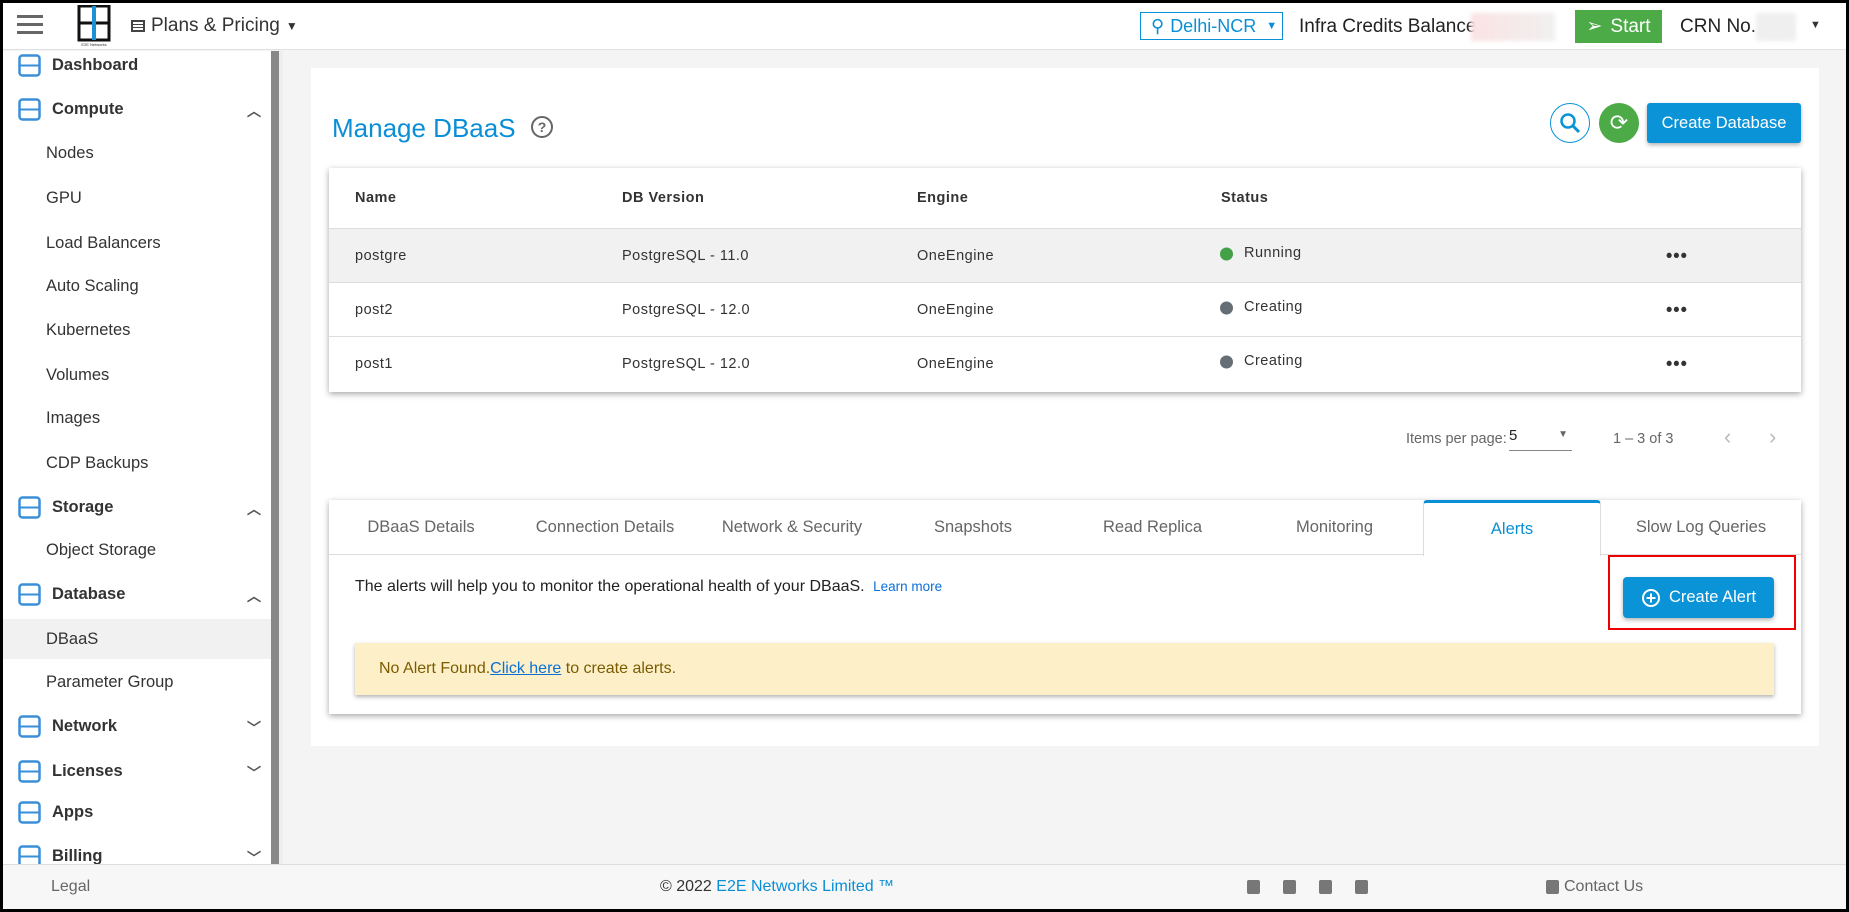  I want to click on tab-monitoring: Monitoring, so click(1334, 527).